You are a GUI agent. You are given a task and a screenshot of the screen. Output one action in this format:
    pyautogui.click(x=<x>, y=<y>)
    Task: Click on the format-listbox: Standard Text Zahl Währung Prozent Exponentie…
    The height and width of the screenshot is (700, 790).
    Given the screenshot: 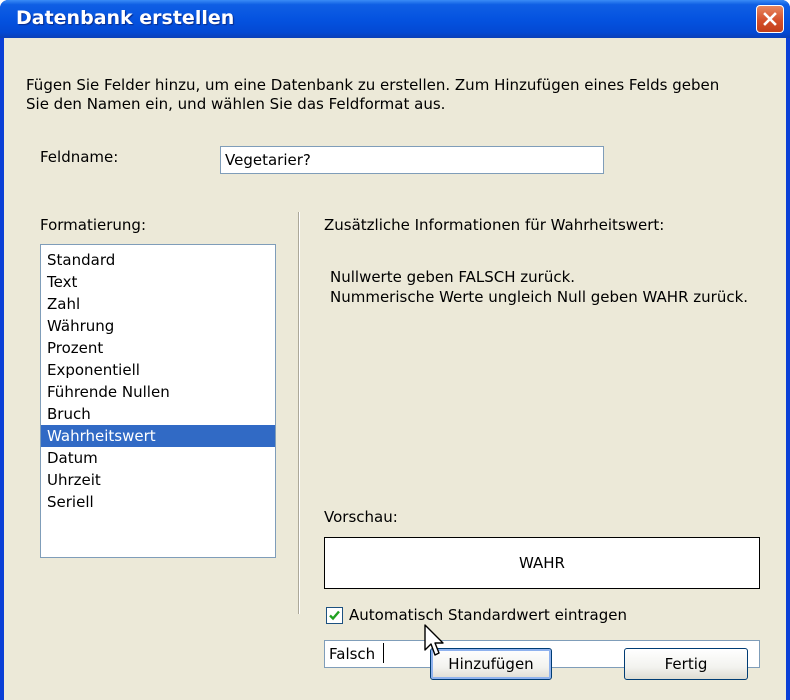 What is the action you would take?
    pyautogui.click(x=158, y=401)
    